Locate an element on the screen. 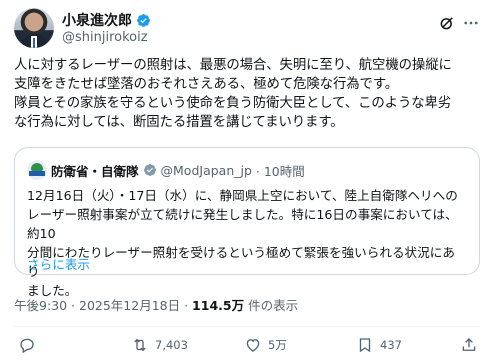  quoted-tweet-time: · 10時間 is located at coordinates (280, 171).